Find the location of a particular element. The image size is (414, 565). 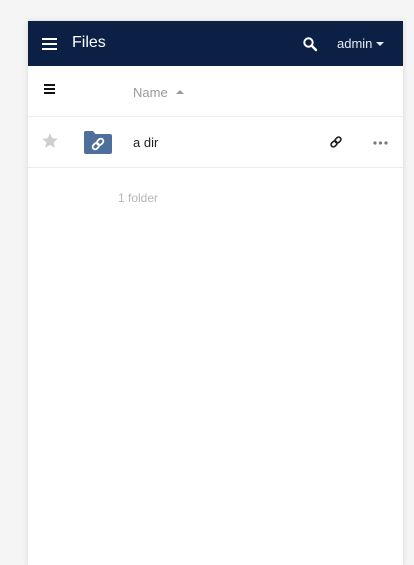

file-list-header: Name is located at coordinates (215, 91).